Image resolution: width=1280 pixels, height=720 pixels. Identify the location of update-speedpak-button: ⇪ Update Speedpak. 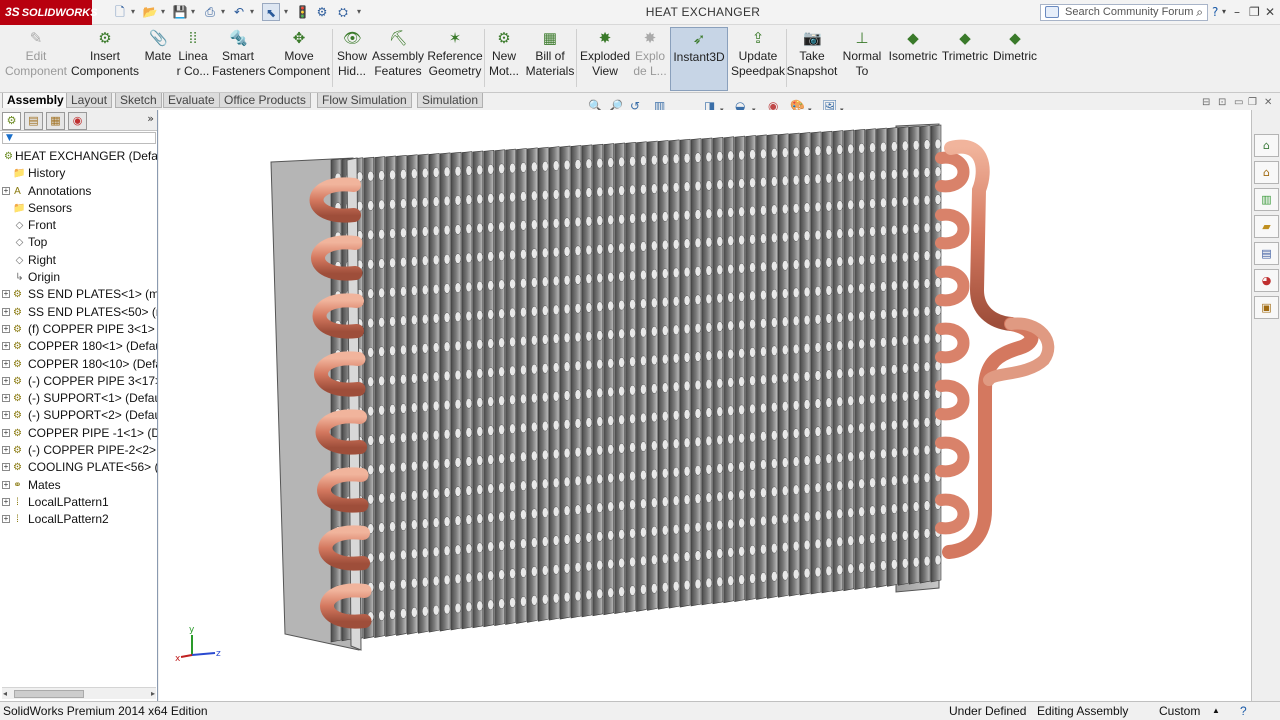
(758, 59).